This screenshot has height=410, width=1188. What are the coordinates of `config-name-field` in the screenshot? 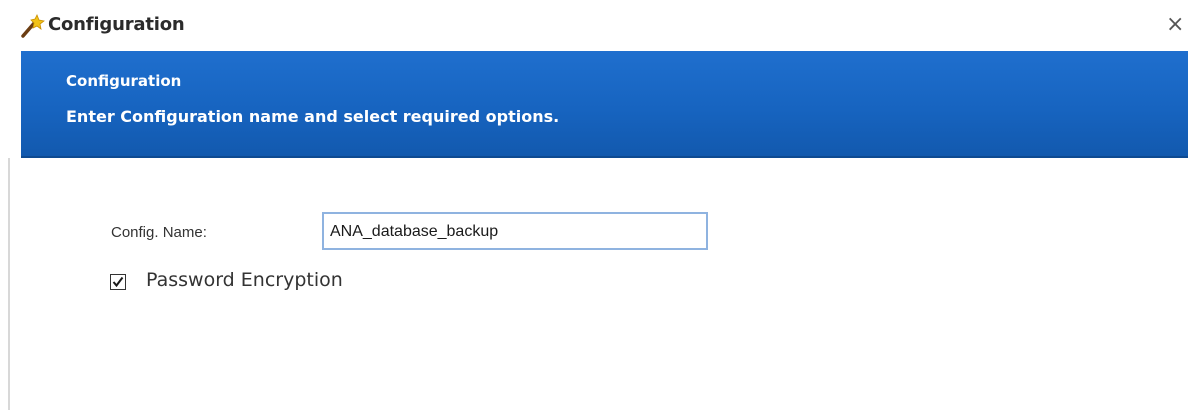 It's located at (515, 231).